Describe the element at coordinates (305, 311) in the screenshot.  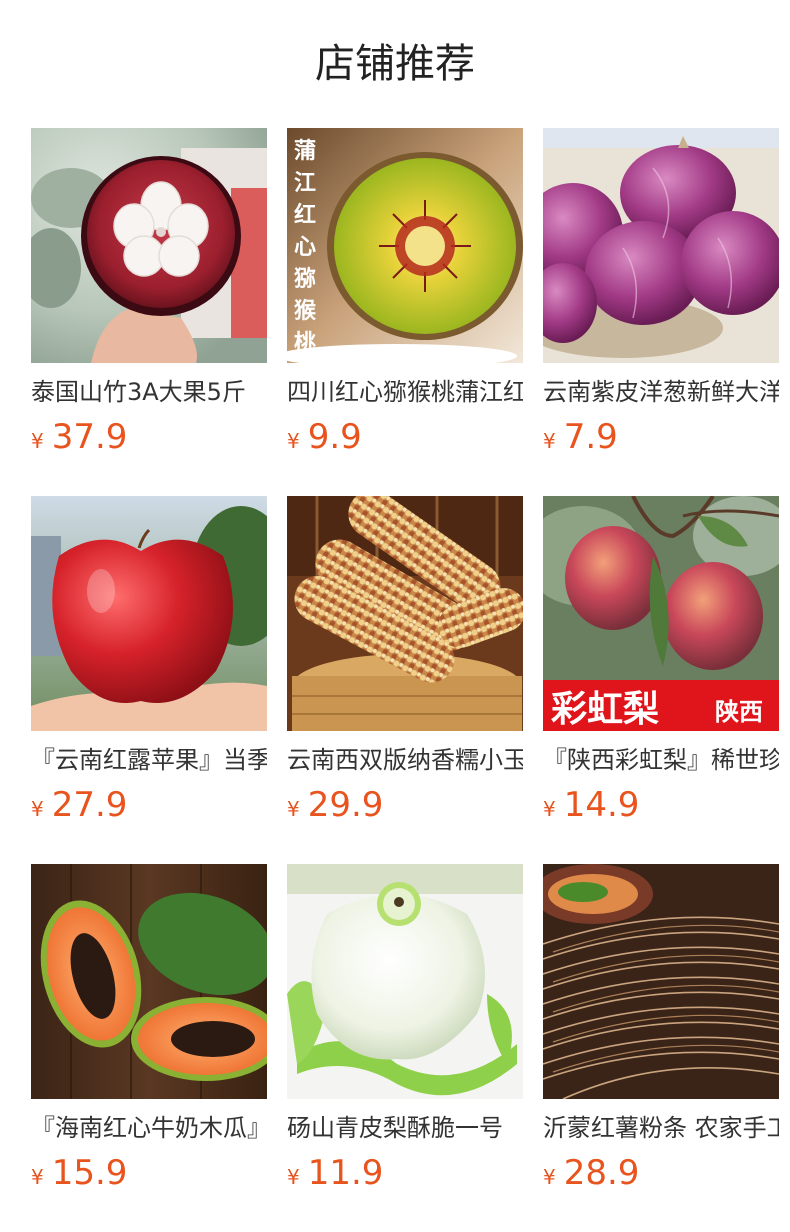
I see `svg-text: 猴` at that location.